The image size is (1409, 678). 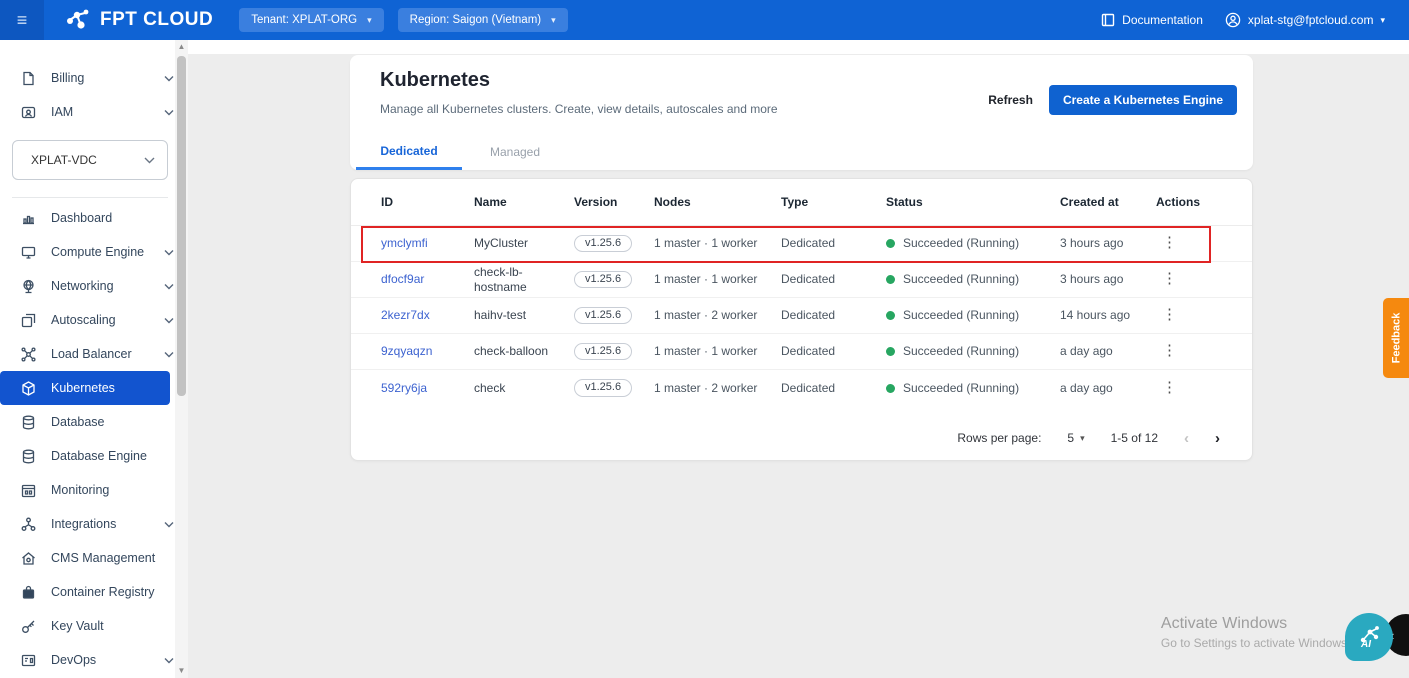 What do you see at coordinates (28, 422) in the screenshot?
I see `database-icon` at bounding box center [28, 422].